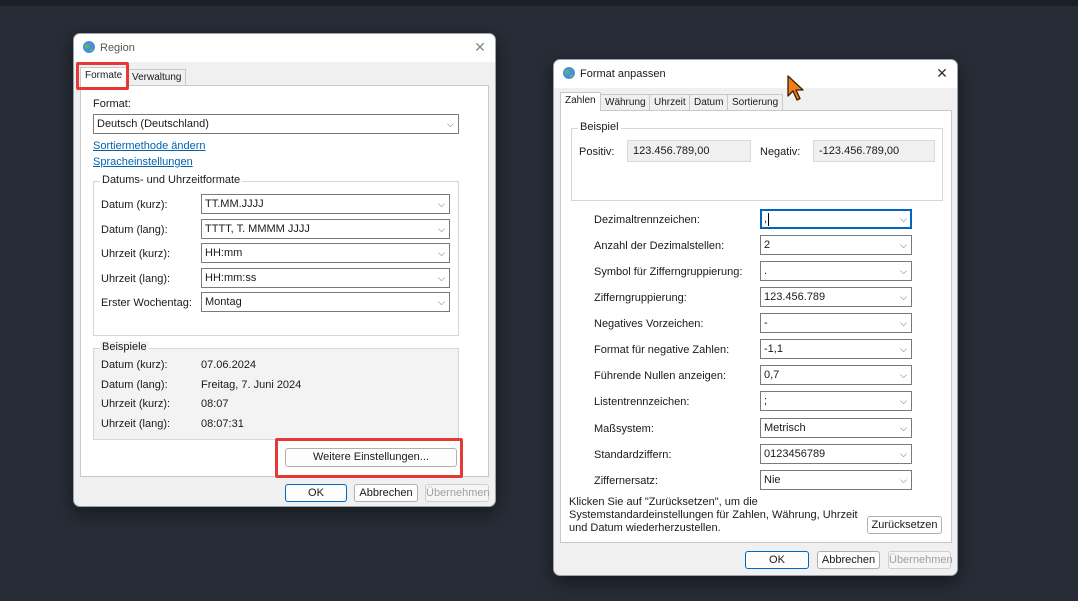  Describe the element at coordinates (836, 323) in the screenshot. I see `negative-sign-select: - ⌵` at that location.